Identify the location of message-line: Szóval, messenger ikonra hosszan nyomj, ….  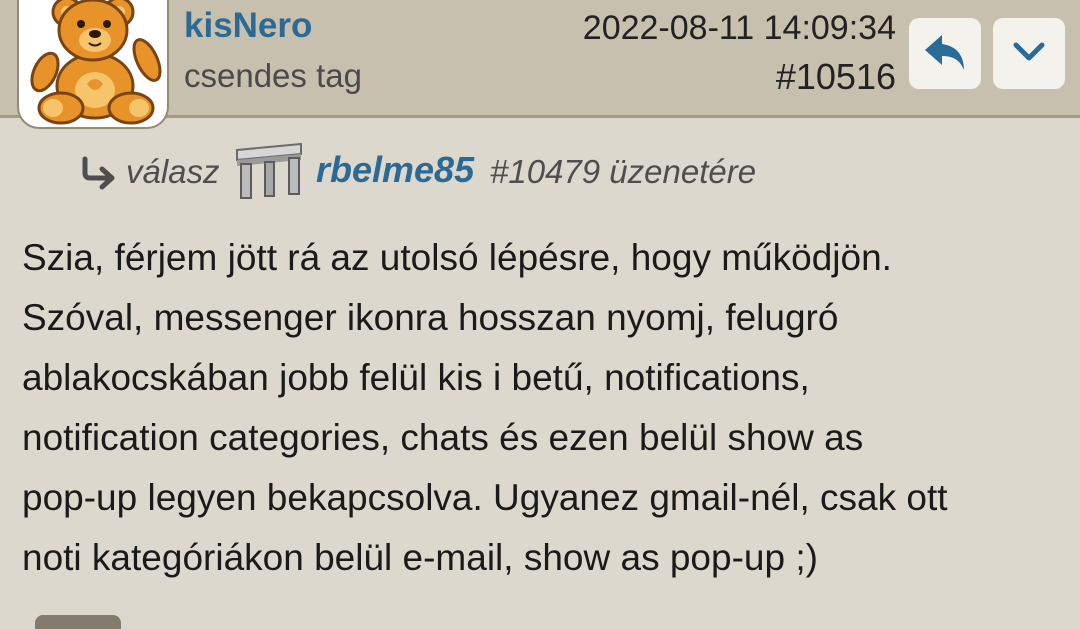
(430, 317).